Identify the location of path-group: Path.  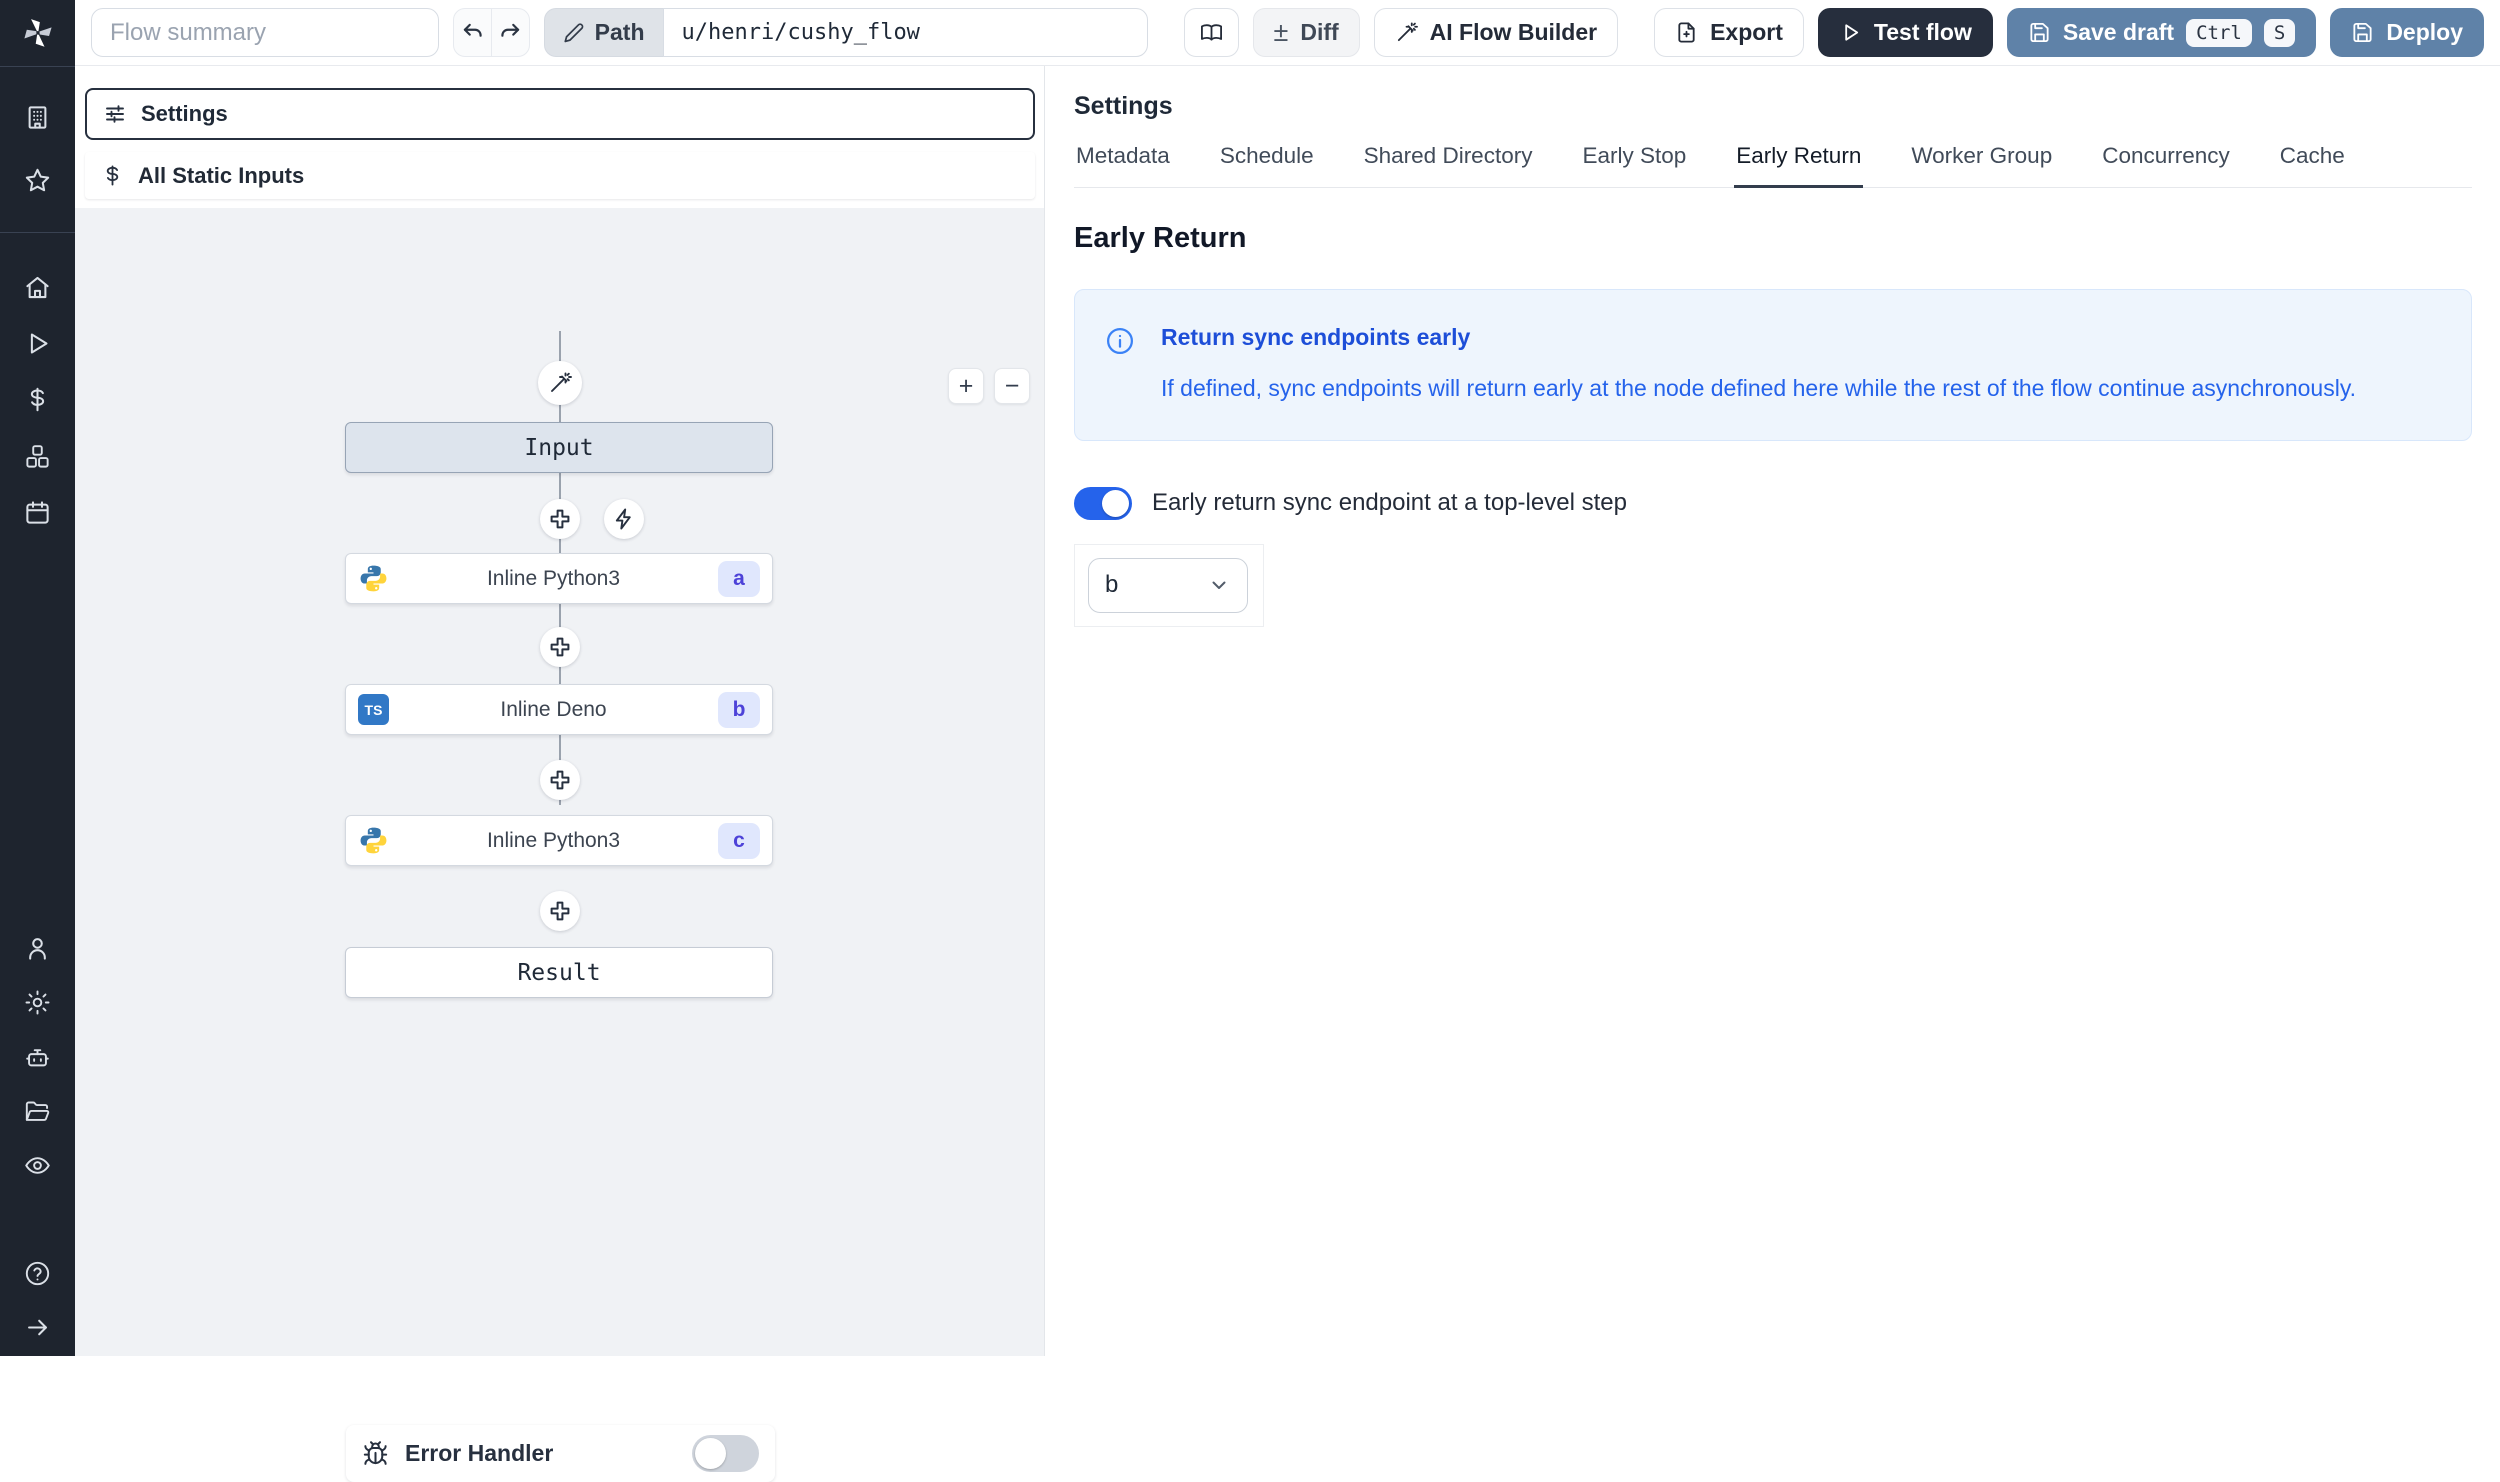
(845, 32).